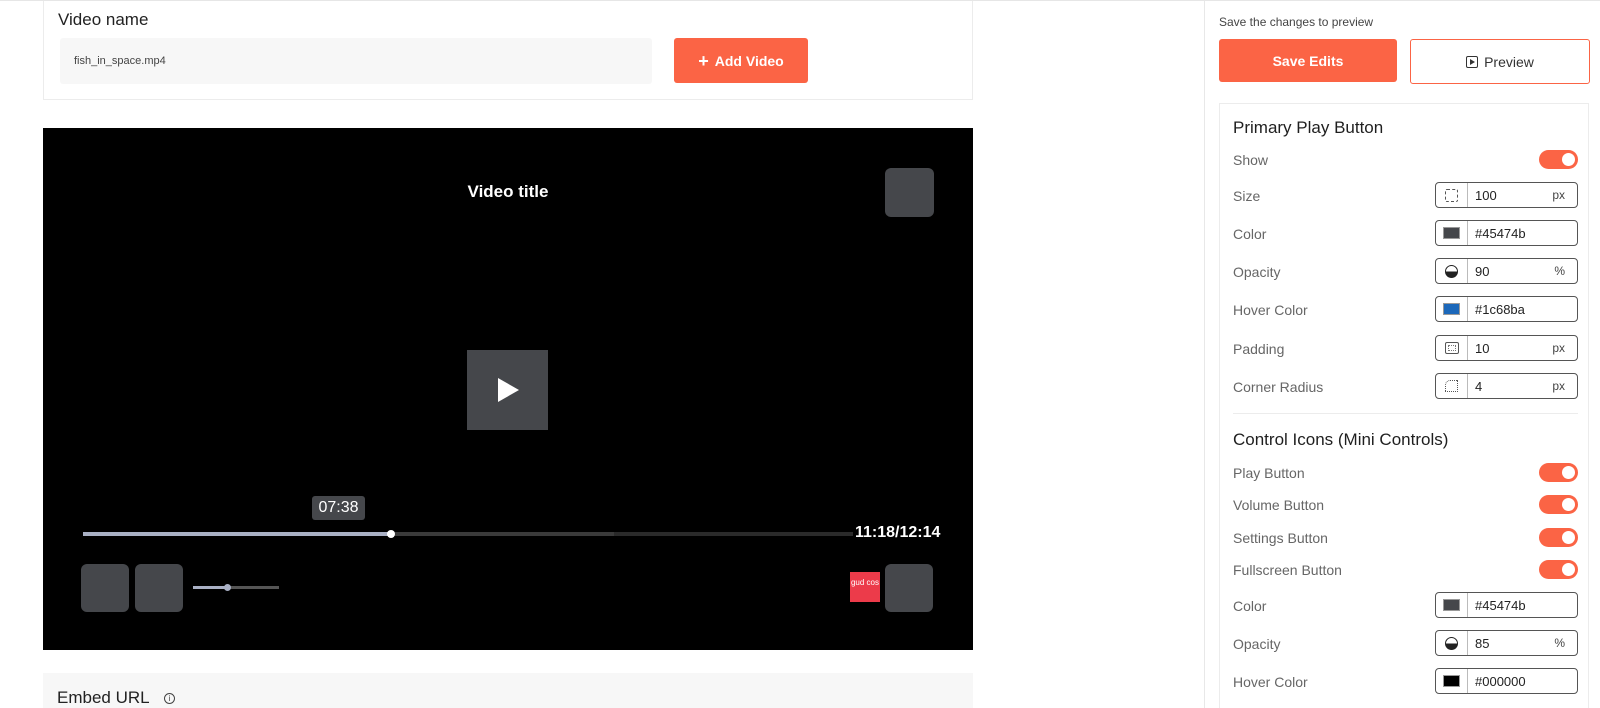 The height and width of the screenshot is (708, 1600). What do you see at coordinates (1500, 605) in the screenshot?
I see `mini-color-value: #45474b` at bounding box center [1500, 605].